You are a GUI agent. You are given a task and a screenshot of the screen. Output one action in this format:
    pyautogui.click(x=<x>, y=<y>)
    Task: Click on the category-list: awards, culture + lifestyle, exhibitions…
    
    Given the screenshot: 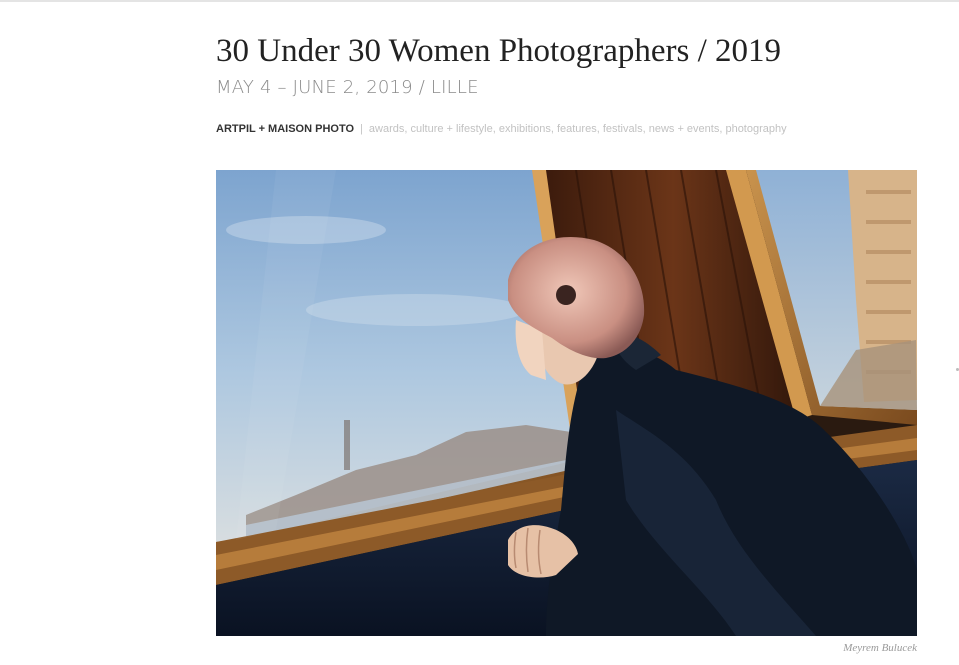 What is the action you would take?
    pyautogui.click(x=577, y=129)
    